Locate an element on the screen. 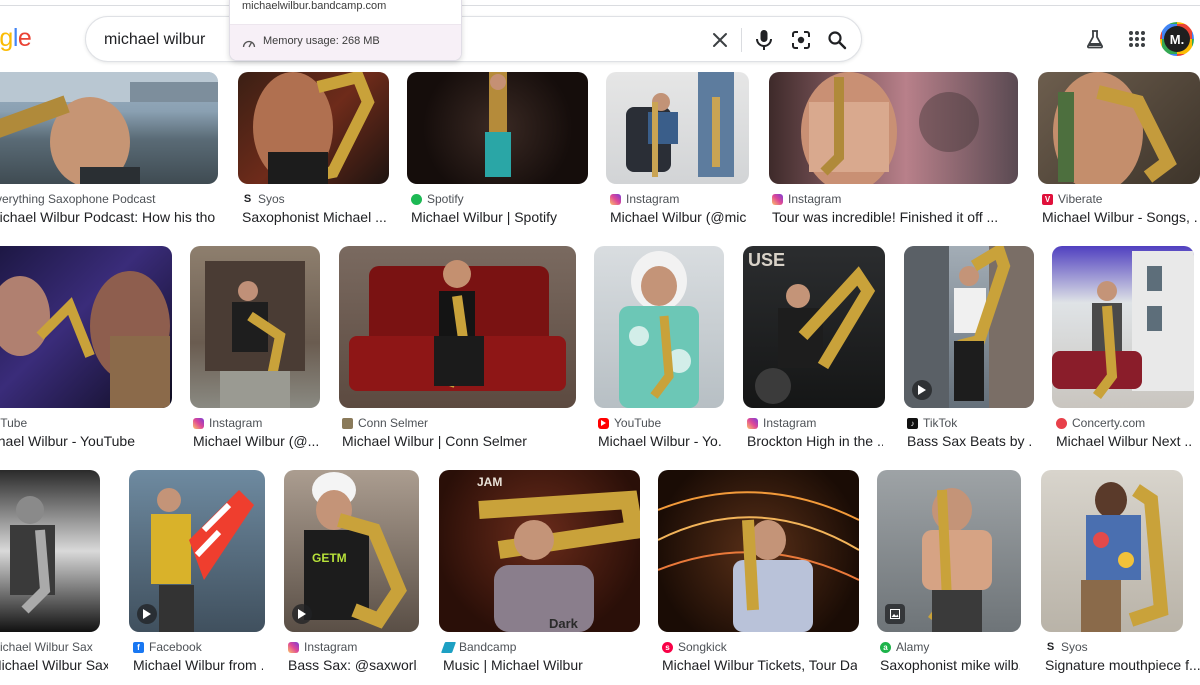 The width and height of the screenshot is (1200, 685). result-source: Michael Wilbur Sax is located at coordinates (46, 647).